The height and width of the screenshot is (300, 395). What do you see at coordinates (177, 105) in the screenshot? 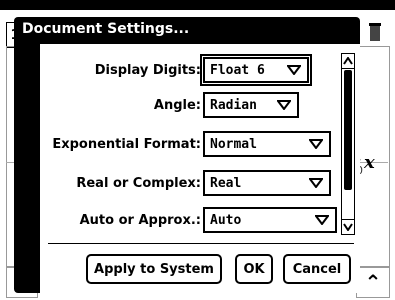
I see `setting-label-angle: Angle:` at bounding box center [177, 105].